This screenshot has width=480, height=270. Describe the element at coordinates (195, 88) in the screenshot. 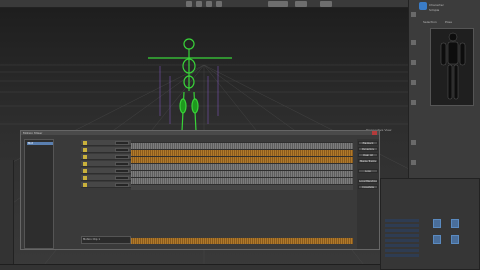

I see `character-skeleton` at that location.